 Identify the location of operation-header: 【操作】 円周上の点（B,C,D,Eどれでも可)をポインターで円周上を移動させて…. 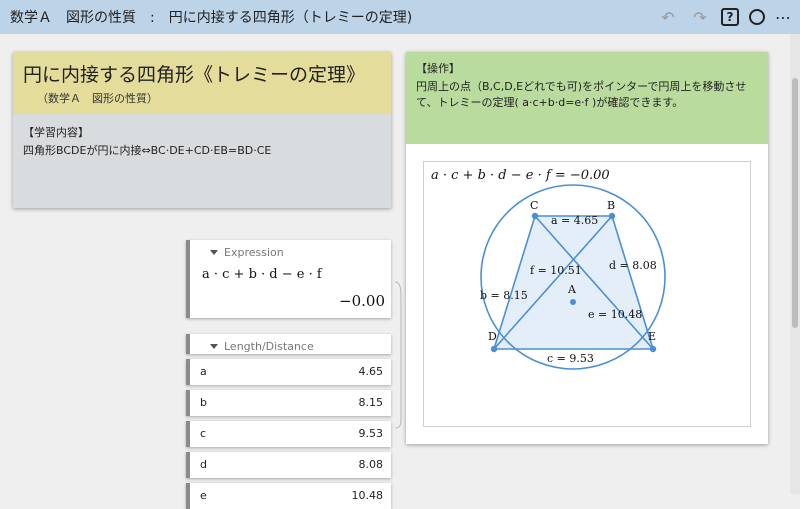
(587, 98).